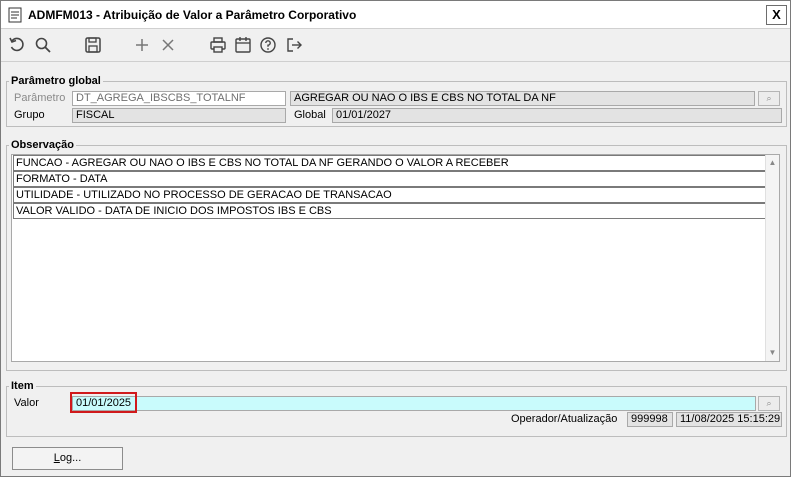 The height and width of the screenshot is (477, 791). I want to click on atualizacao-field: 11/08/2025 15:15:29, so click(729, 419).